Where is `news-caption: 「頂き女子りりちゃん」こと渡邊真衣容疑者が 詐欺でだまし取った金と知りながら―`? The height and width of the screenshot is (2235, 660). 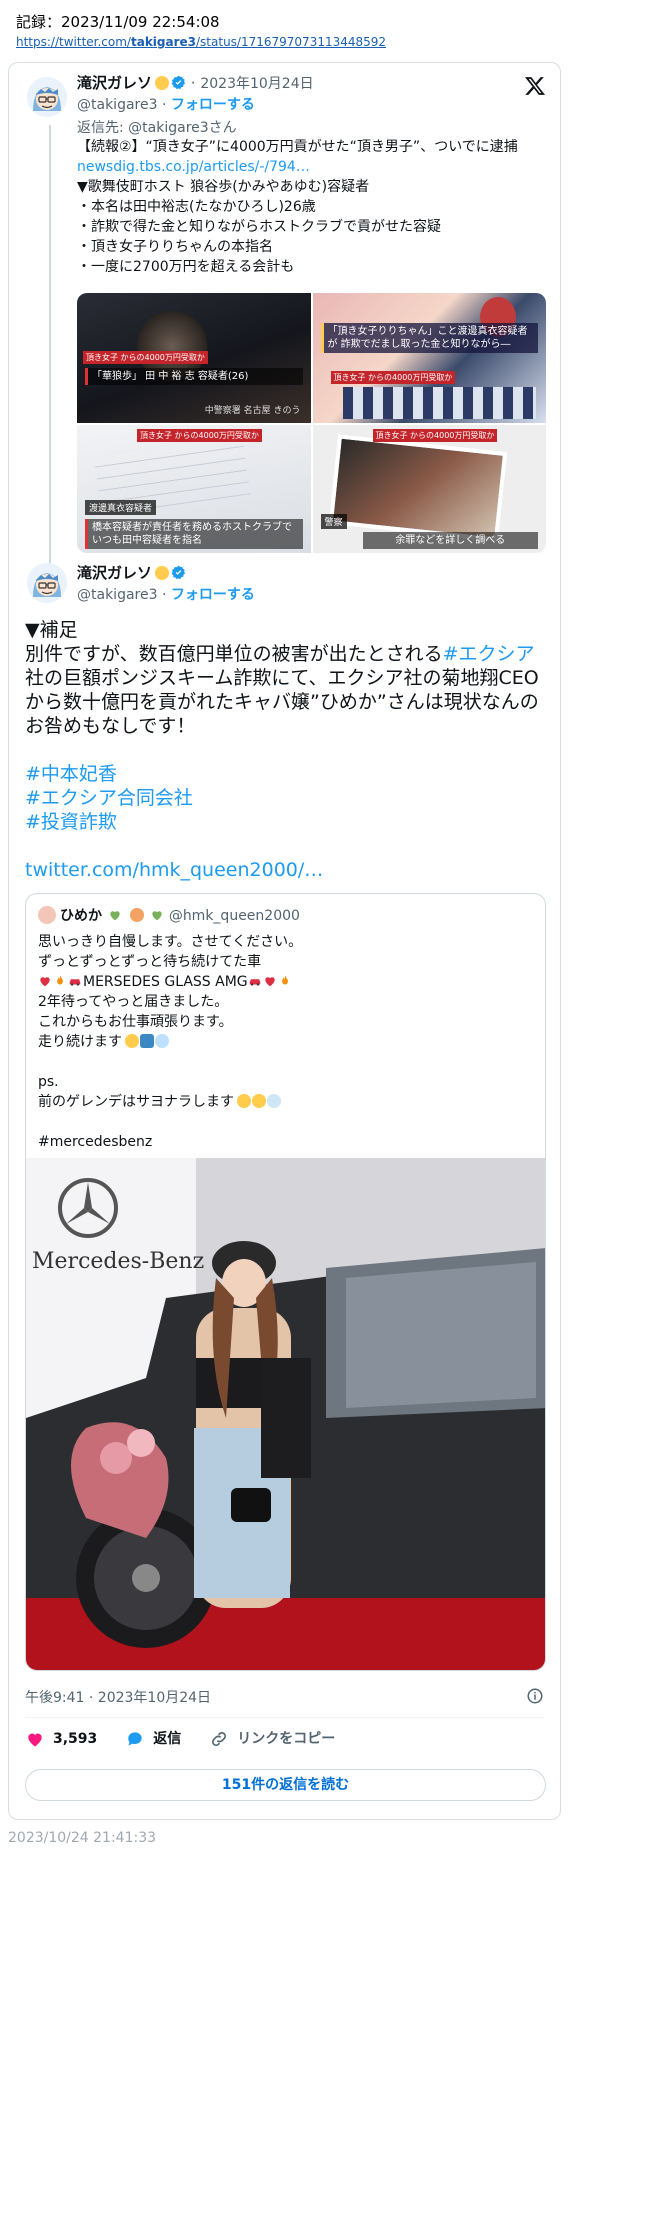 news-caption: 「頂き女子りりちゃん」こと渡邊真衣容疑者が 詐欺でだまし取った金と知りながら― is located at coordinates (429, 338).